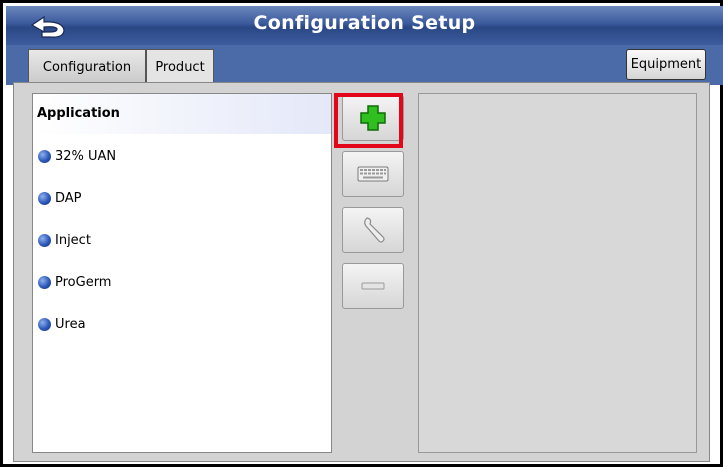 This screenshot has height=467, width=723. I want to click on page-title: Configuration Setup, so click(364, 23).